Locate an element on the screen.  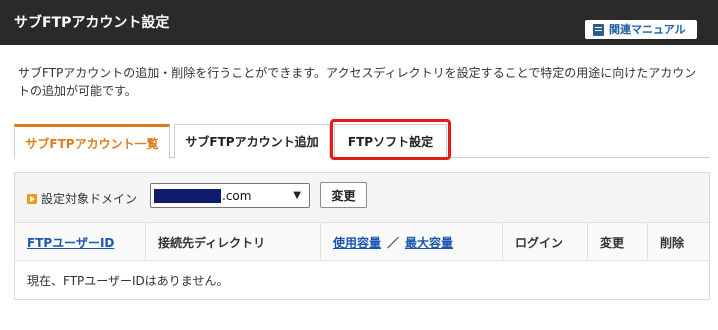
orange-bullet-icon is located at coordinates (32, 199).